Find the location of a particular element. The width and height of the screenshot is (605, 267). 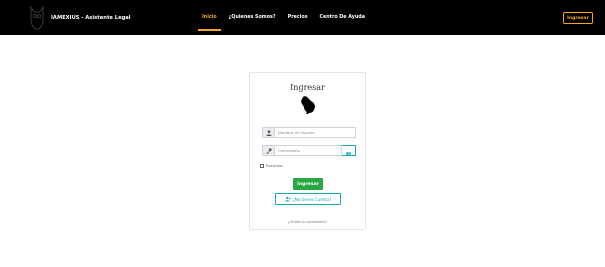

eye-icon is located at coordinates (348, 150).